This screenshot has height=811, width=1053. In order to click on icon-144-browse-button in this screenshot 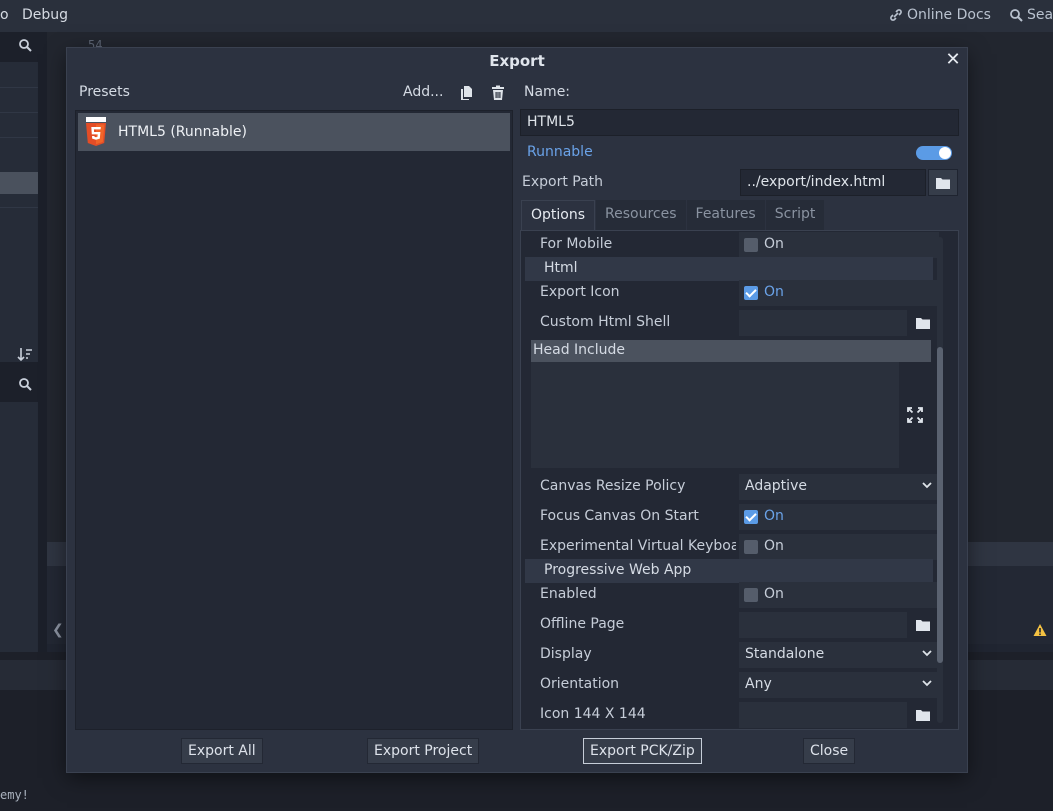, I will do `click(923, 715)`.